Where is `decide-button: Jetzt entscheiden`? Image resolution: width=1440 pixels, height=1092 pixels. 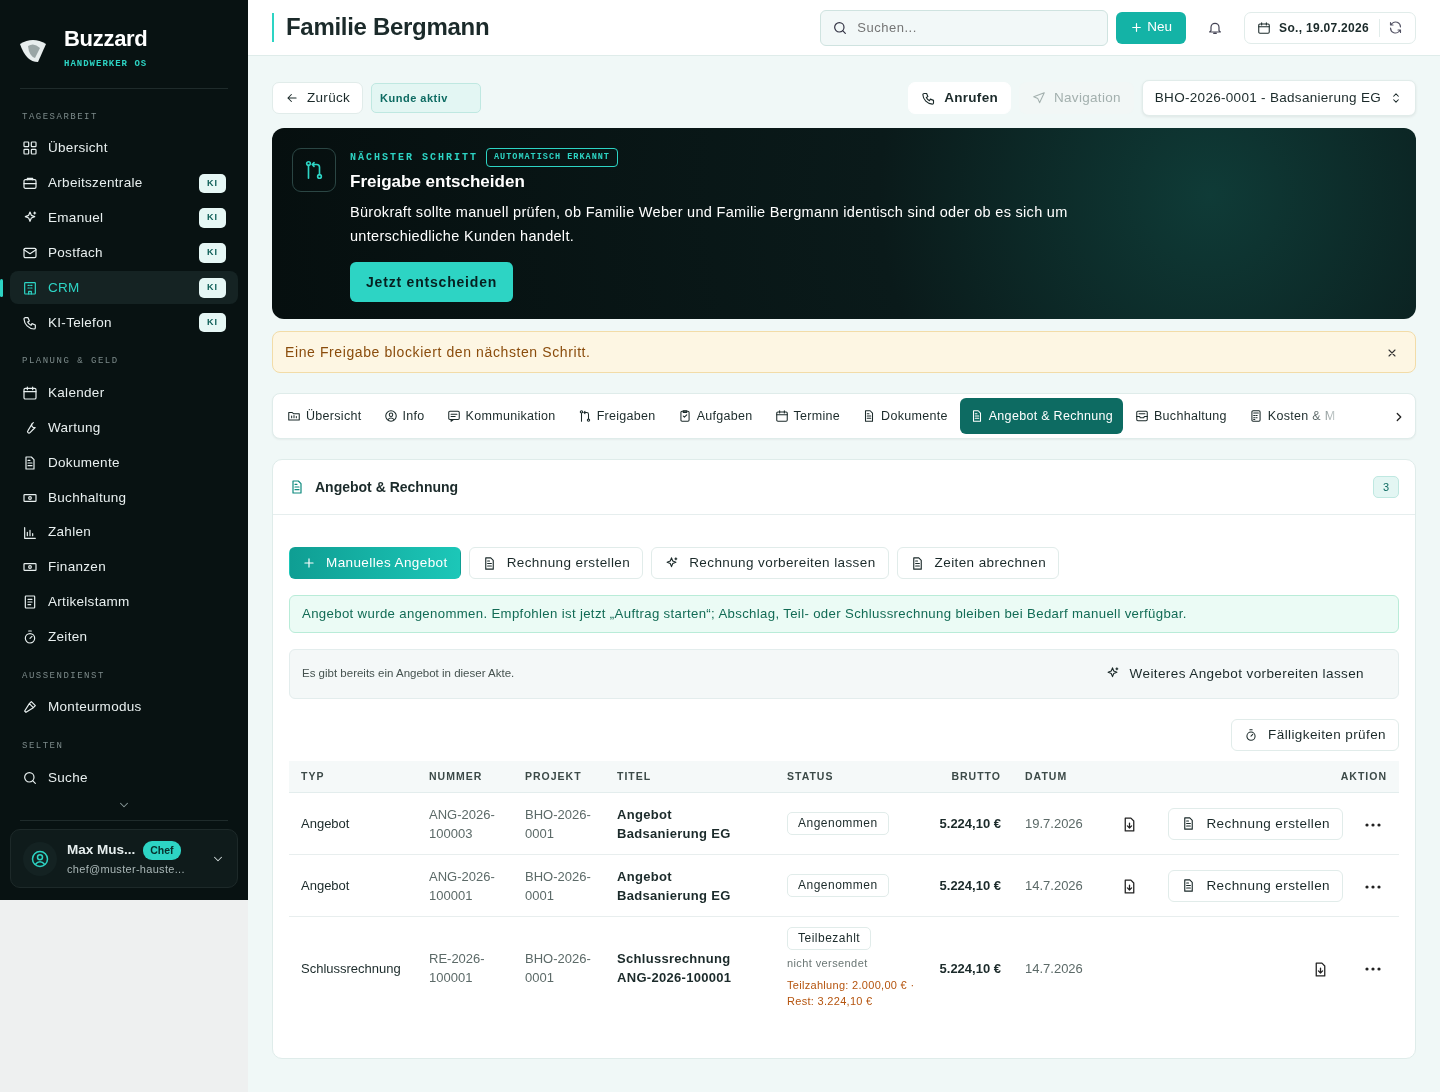 decide-button: Jetzt entscheiden is located at coordinates (432, 282).